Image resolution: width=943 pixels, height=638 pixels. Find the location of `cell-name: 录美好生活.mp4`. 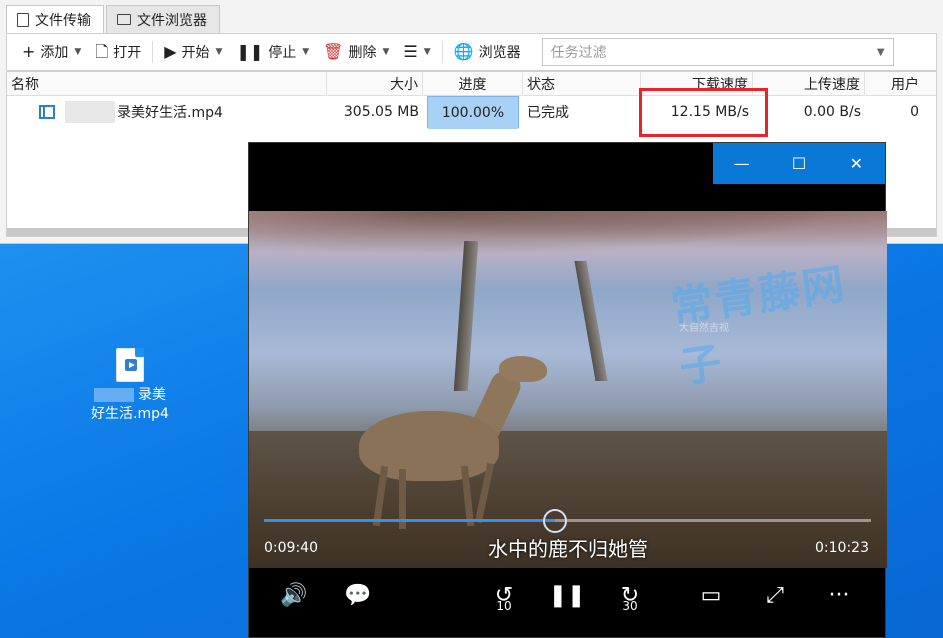

cell-name: 录美好生活.mp4 is located at coordinates (167, 112).